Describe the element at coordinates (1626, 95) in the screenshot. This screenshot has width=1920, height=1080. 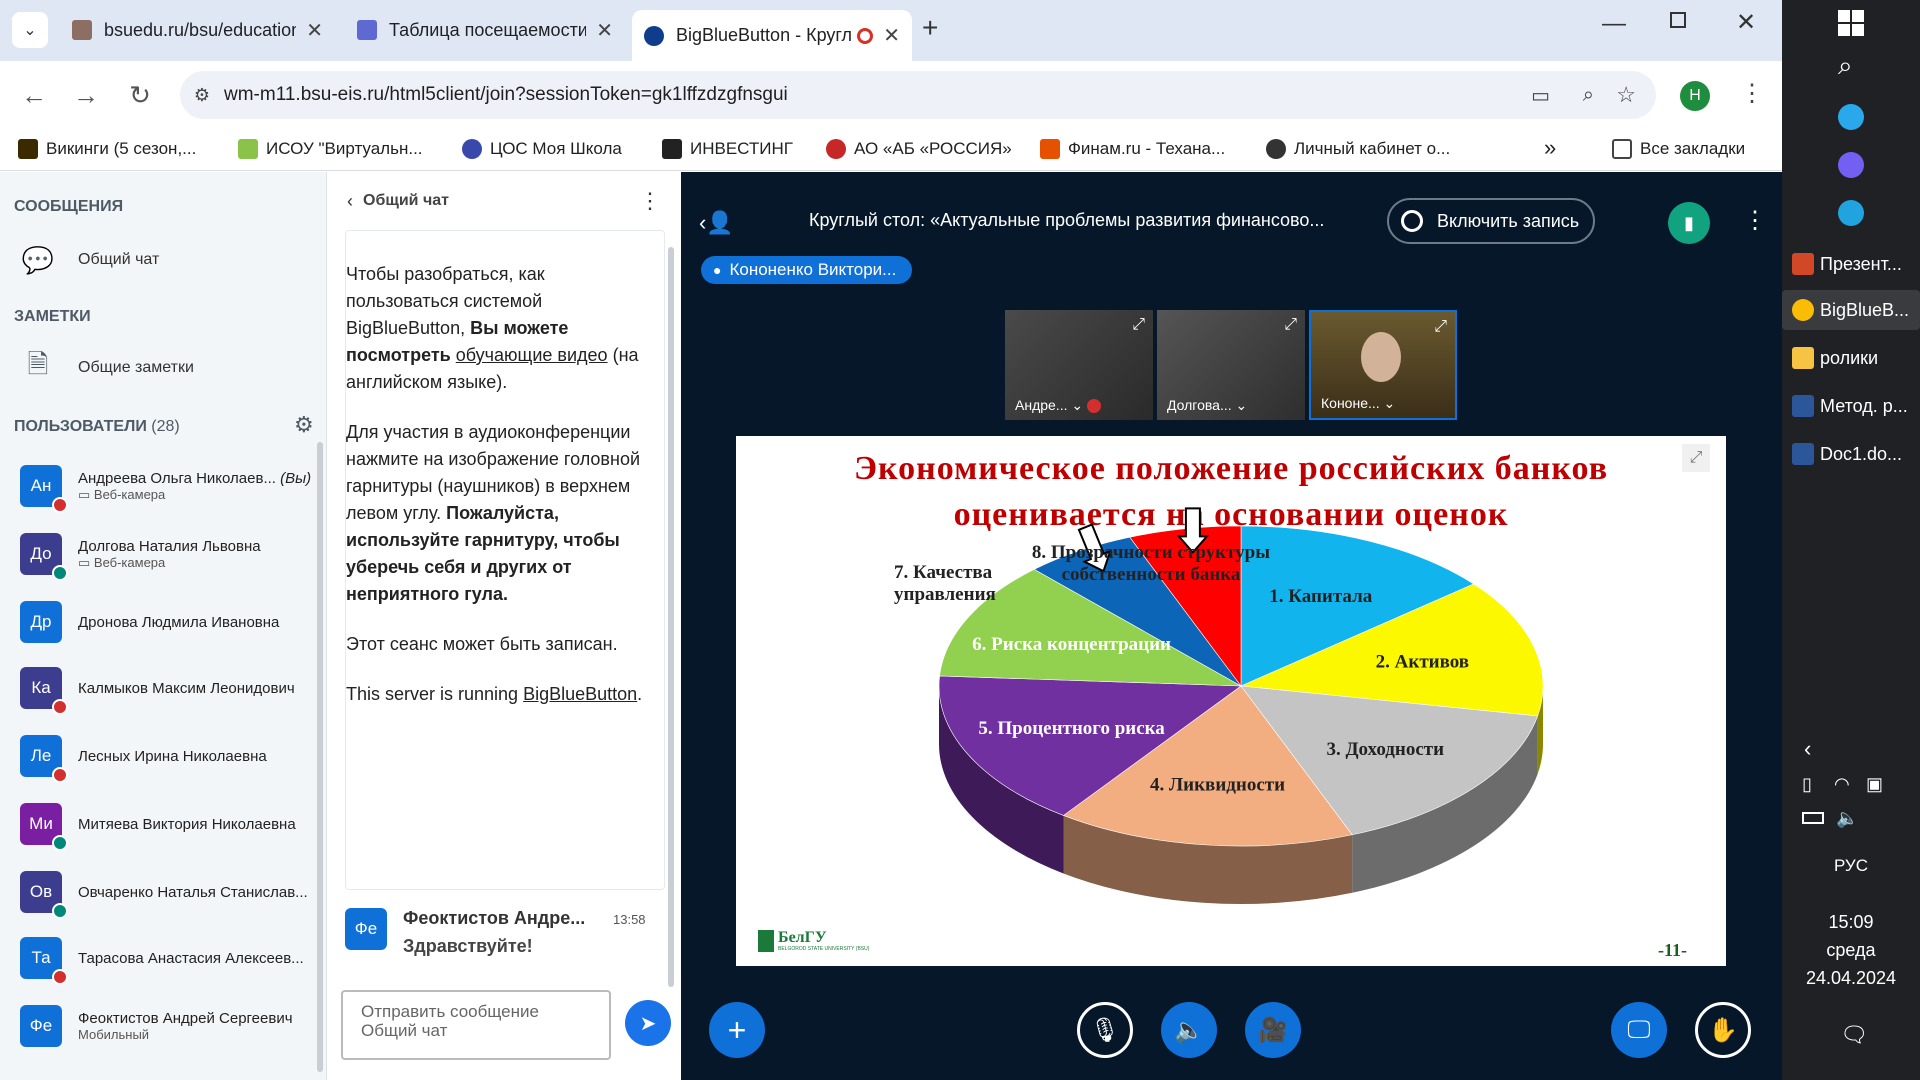
I see `bookmark-star-icon: ☆` at that location.